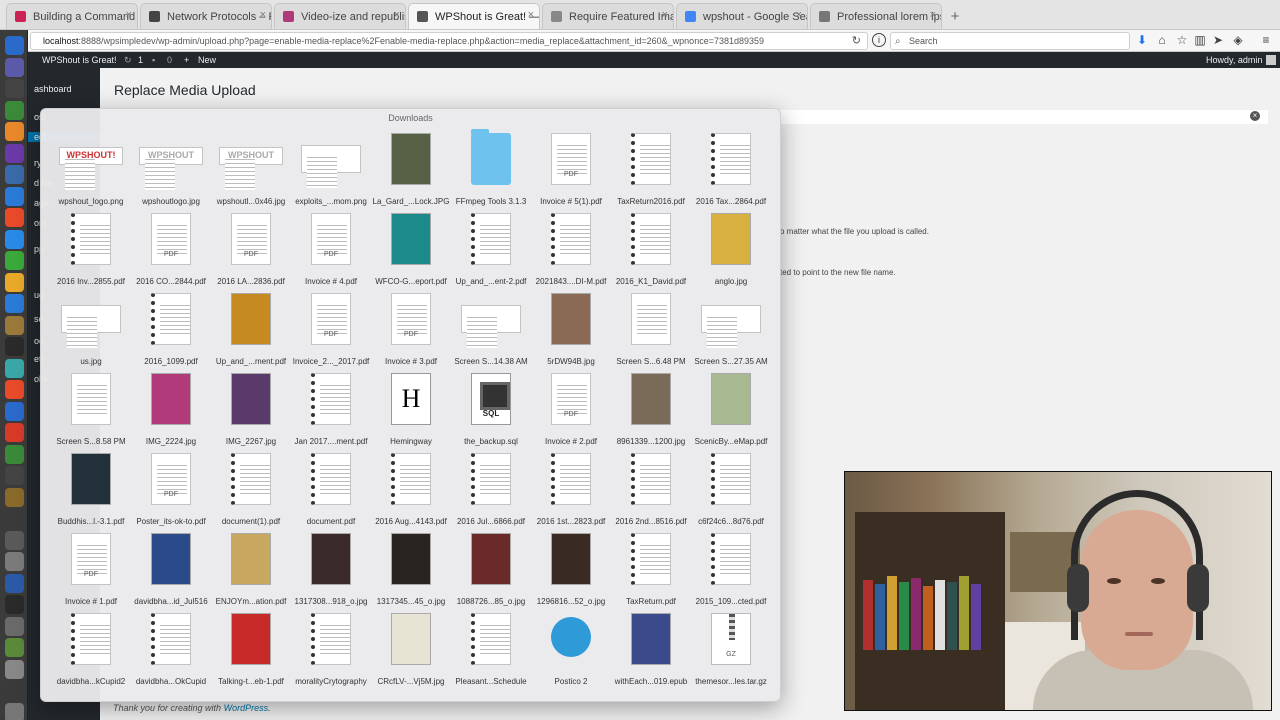  What do you see at coordinates (731, 333) in the screenshot?
I see `file-item: Screen S...27.35 AM` at bounding box center [731, 333].